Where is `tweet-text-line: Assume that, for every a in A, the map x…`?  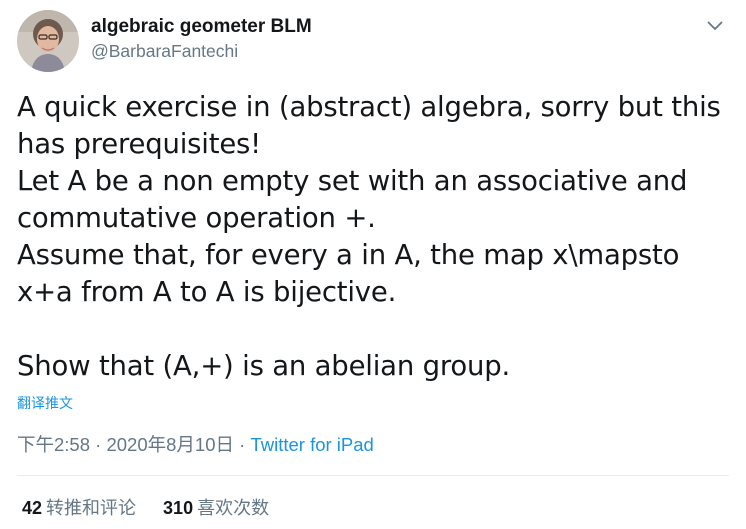 tweet-text-line: Assume that, for every a in A, the map x… is located at coordinates (348, 255).